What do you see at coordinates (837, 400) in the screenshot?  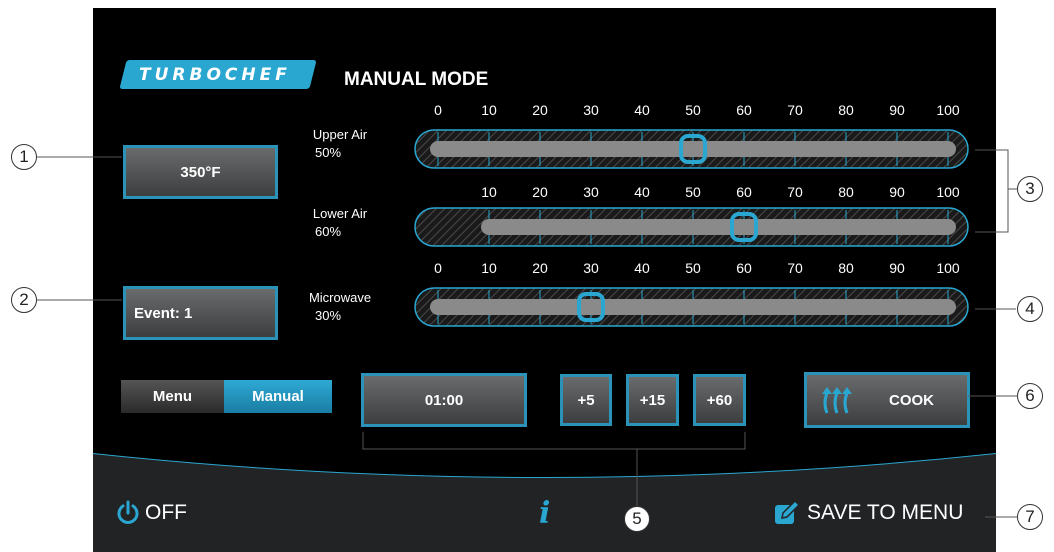 I see `heat-arrows-icon` at bounding box center [837, 400].